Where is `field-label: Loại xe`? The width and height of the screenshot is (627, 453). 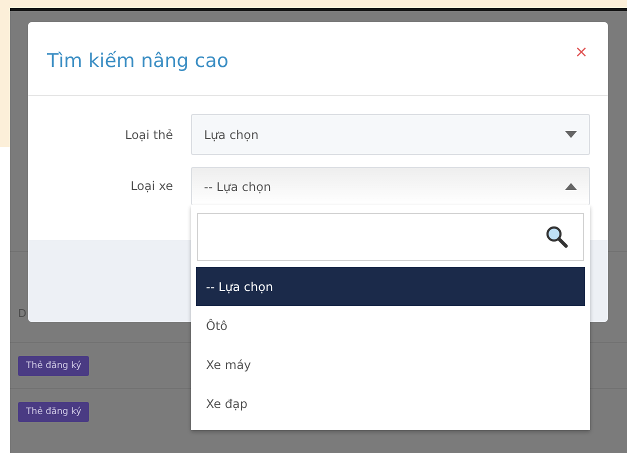 field-label: Loại xe is located at coordinates (151, 186).